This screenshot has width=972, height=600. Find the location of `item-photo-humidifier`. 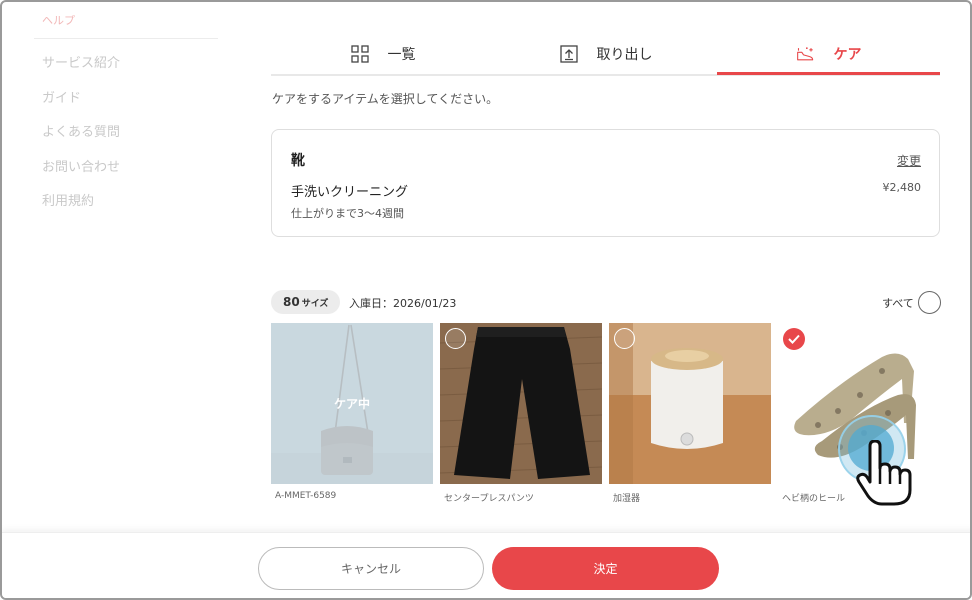

item-photo-humidifier is located at coordinates (690, 403).